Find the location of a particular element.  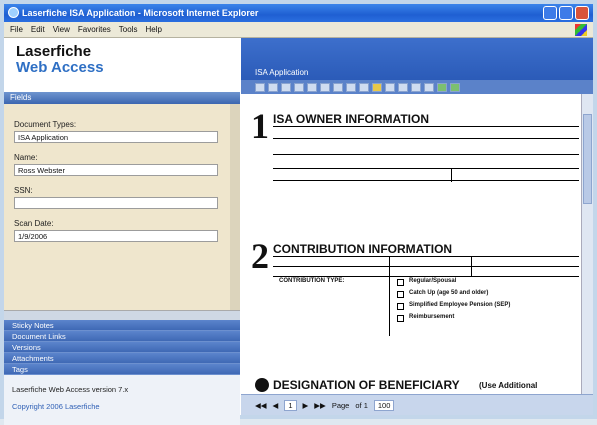

checkbox-sep is located at coordinates (400, 306).